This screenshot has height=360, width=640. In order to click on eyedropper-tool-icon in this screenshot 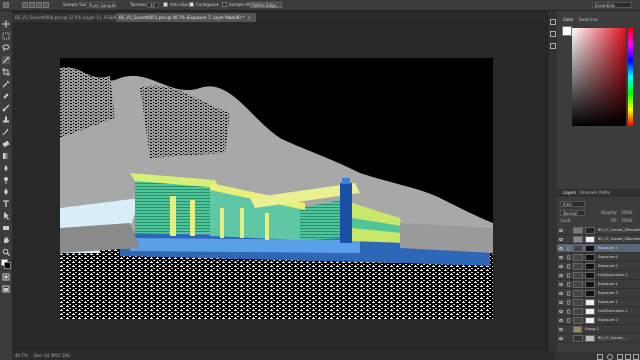, I will do `click(6, 84)`.